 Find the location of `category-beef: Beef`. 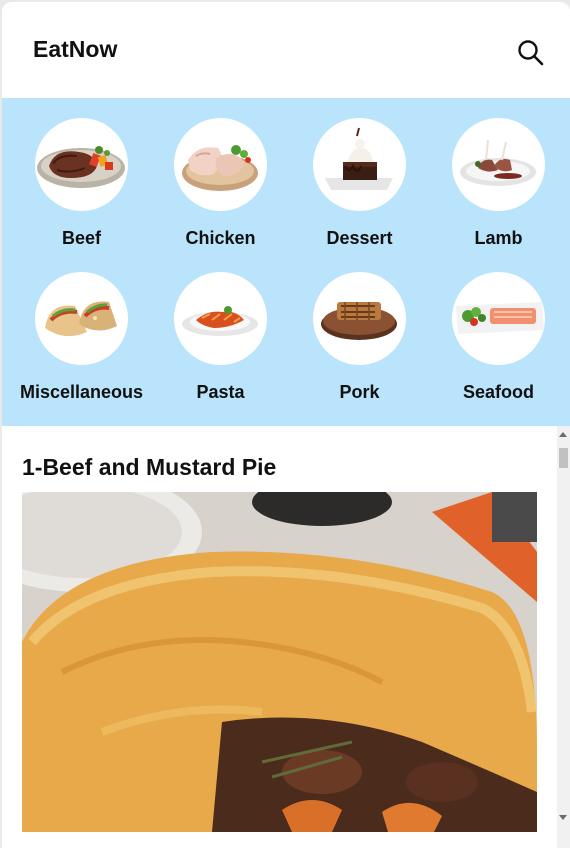

category-beef: Beef is located at coordinates (81, 173).